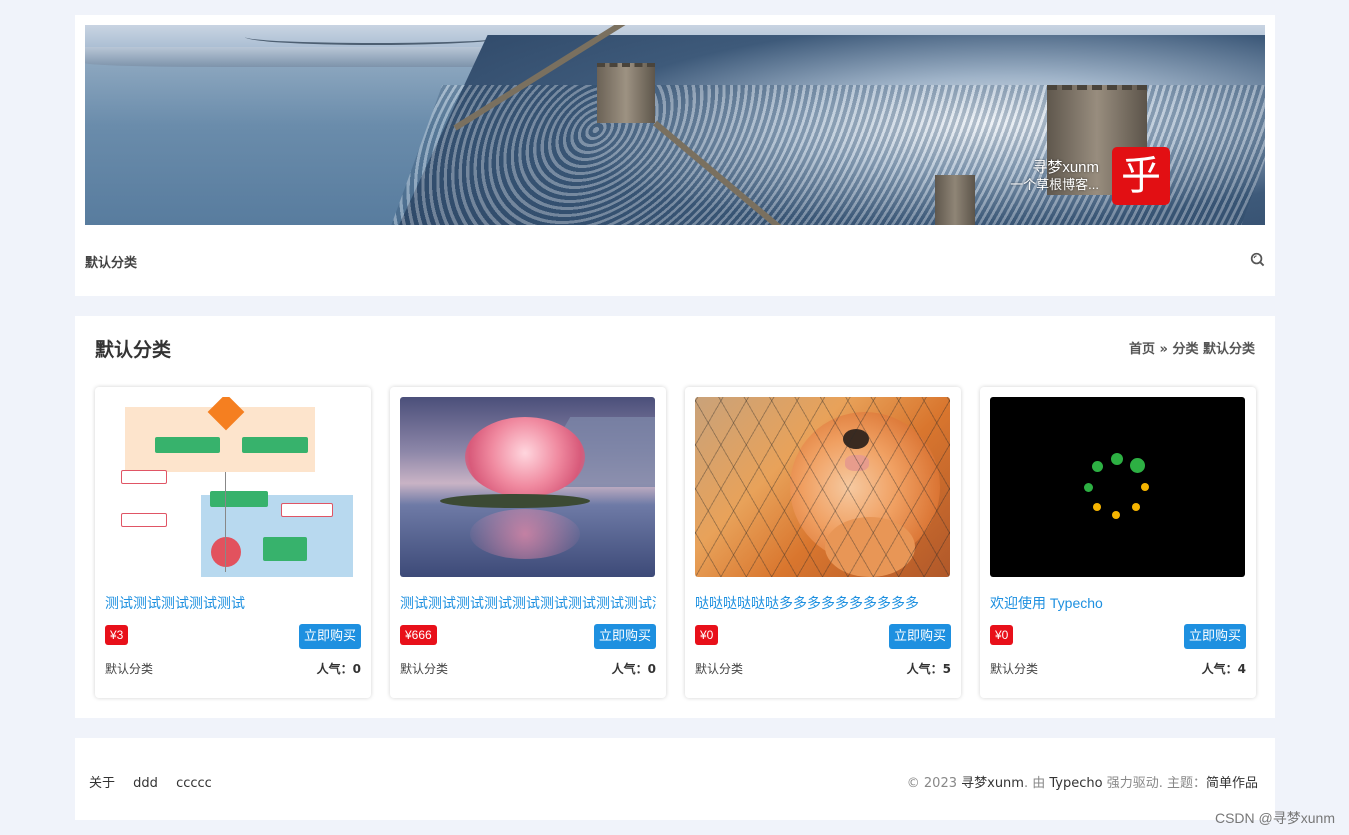 The width and height of the screenshot is (1349, 835). Describe the element at coordinates (102, 783) in the screenshot. I see `footer-link-about: 关于` at that location.